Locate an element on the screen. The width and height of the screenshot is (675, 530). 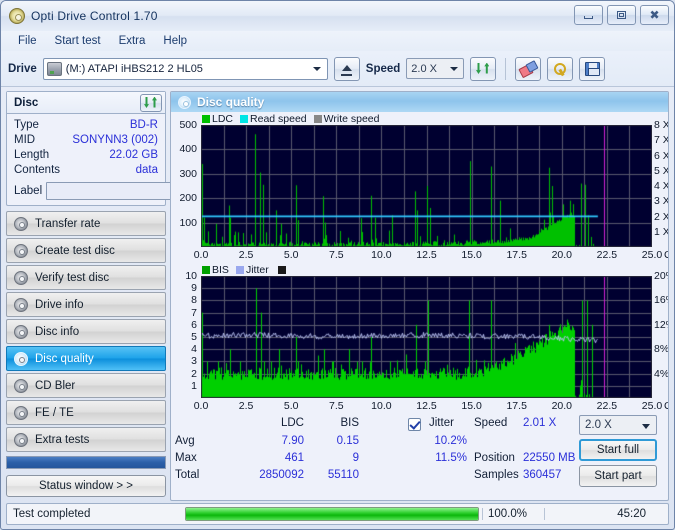
x-axis-tick: 15.0 is located at coordinates (471, 255).